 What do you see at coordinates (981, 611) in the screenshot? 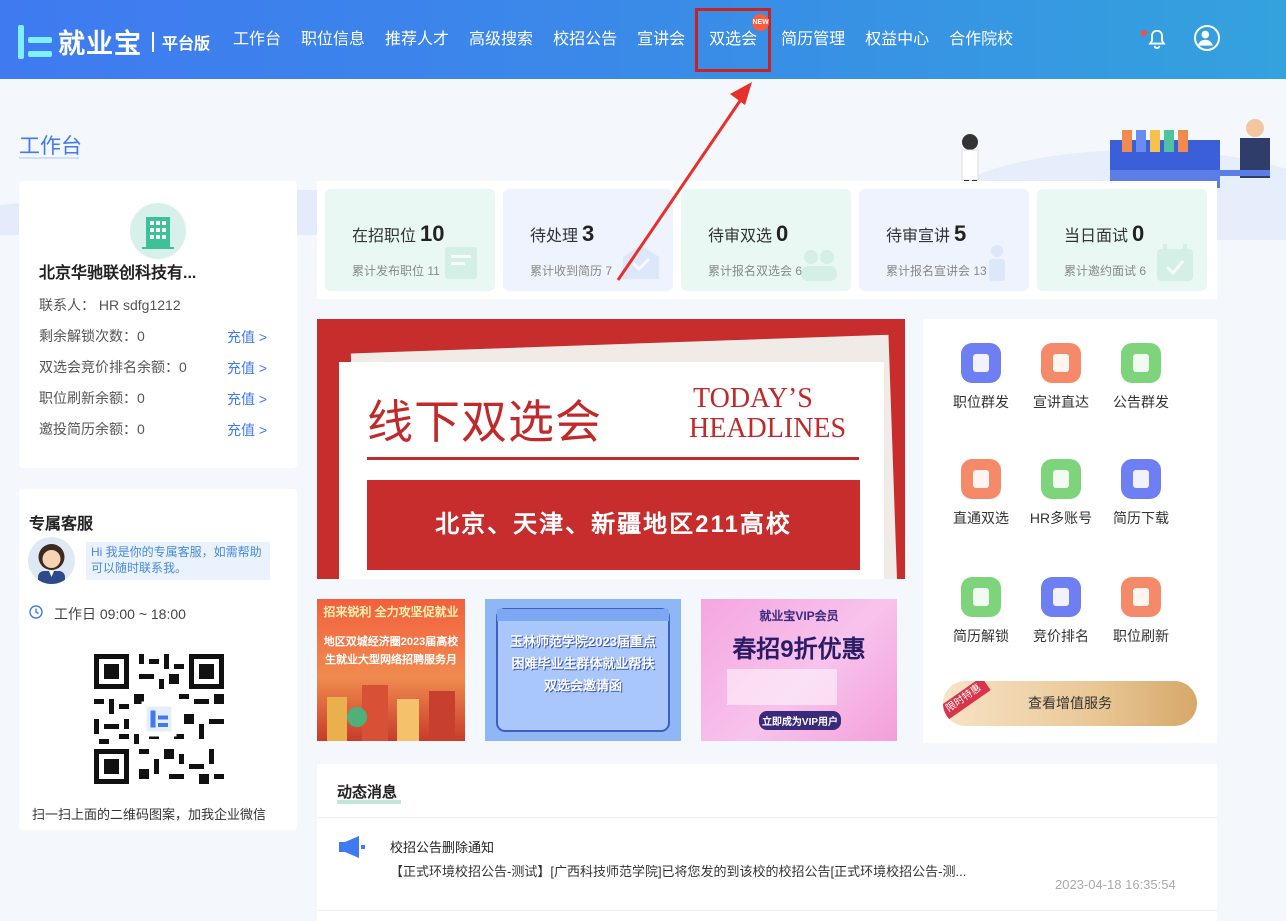
I see `quick-item-resume-unlock: 简历解锁` at bounding box center [981, 611].